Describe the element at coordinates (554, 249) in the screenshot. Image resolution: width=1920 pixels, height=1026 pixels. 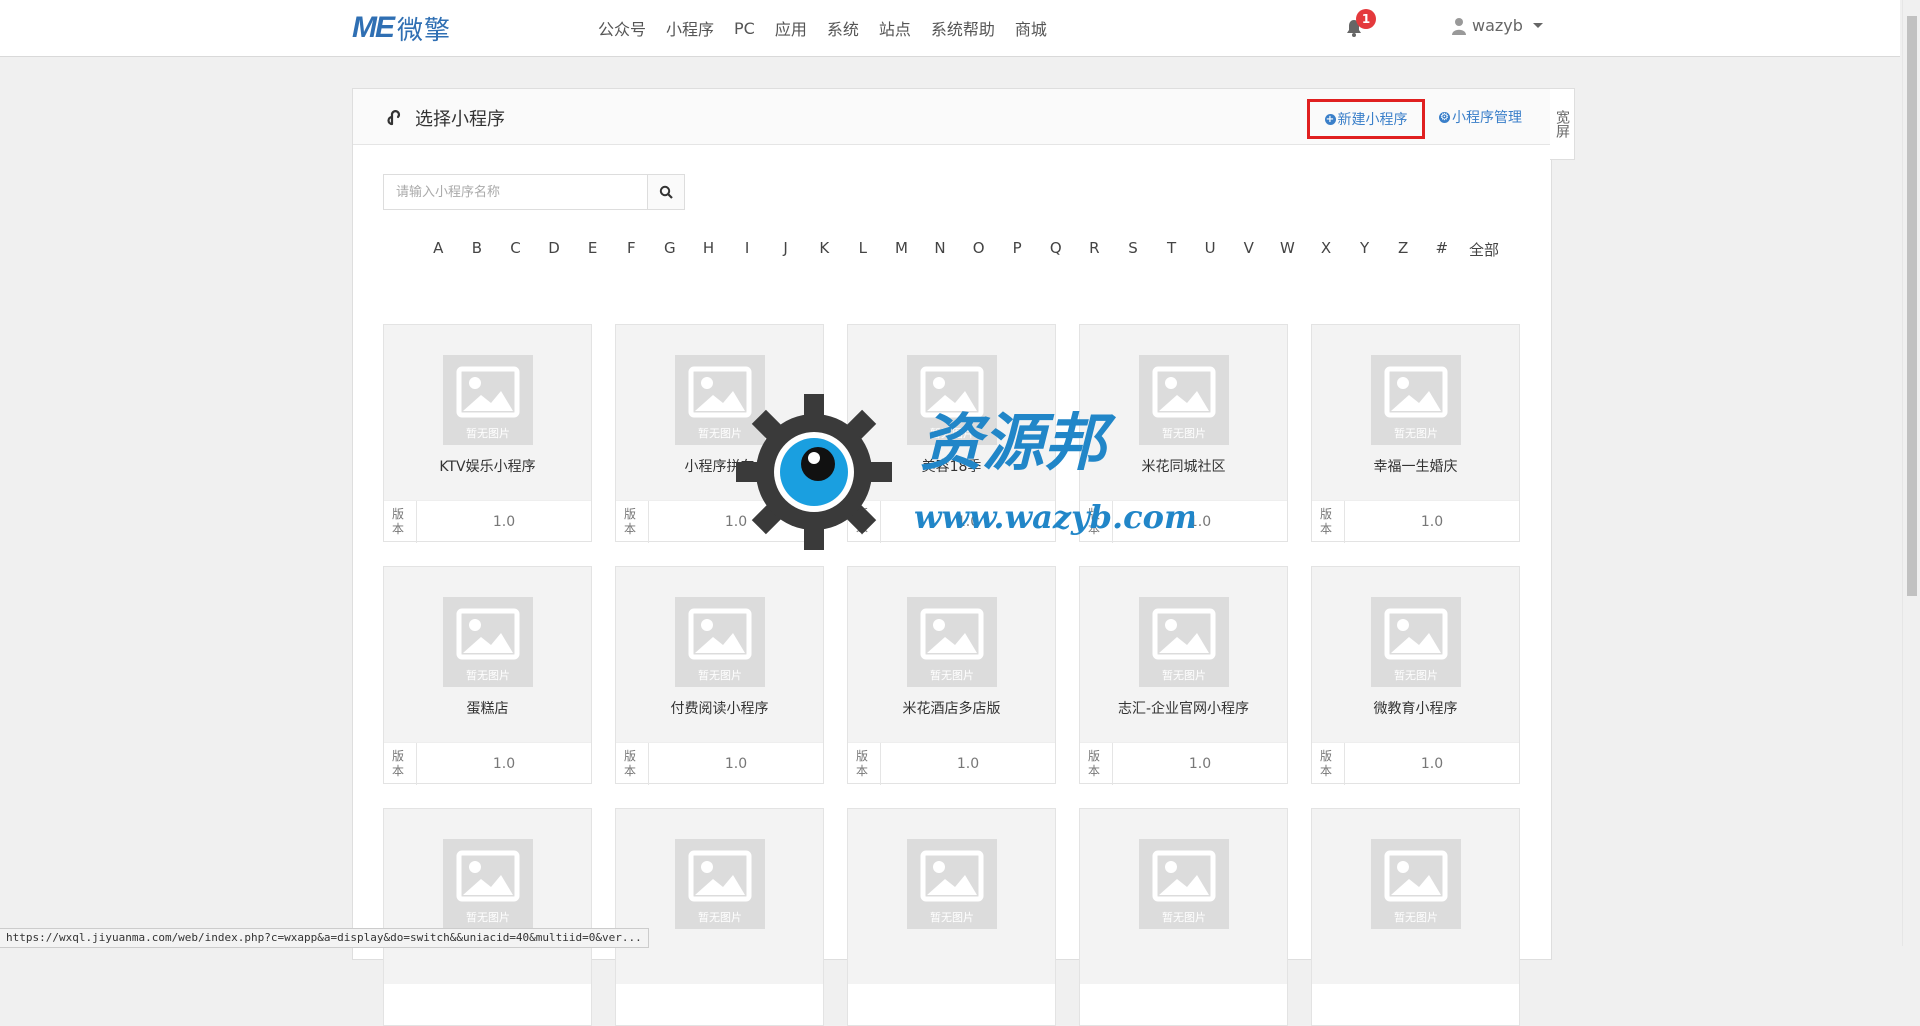
I see `letter-filter-item: D` at that location.